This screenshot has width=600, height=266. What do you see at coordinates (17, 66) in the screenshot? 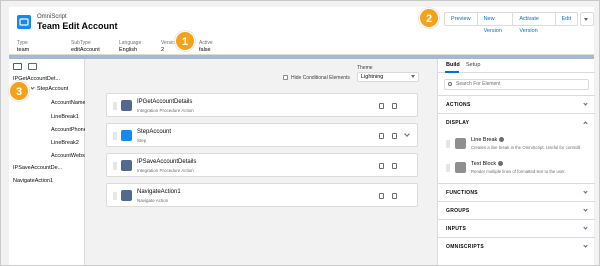
I see `tree-view-icon` at bounding box center [17, 66].